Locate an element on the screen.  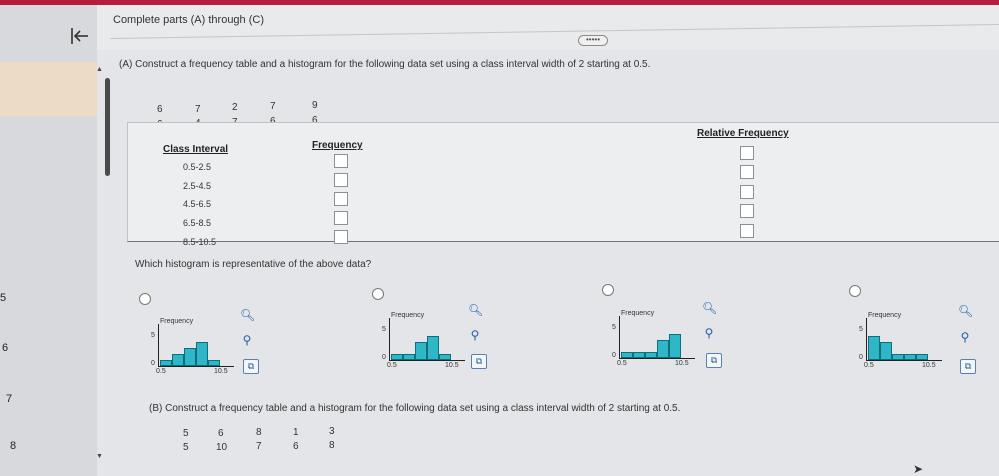
scroll-up-arrow-icon: ▲ is located at coordinates (99, 69).